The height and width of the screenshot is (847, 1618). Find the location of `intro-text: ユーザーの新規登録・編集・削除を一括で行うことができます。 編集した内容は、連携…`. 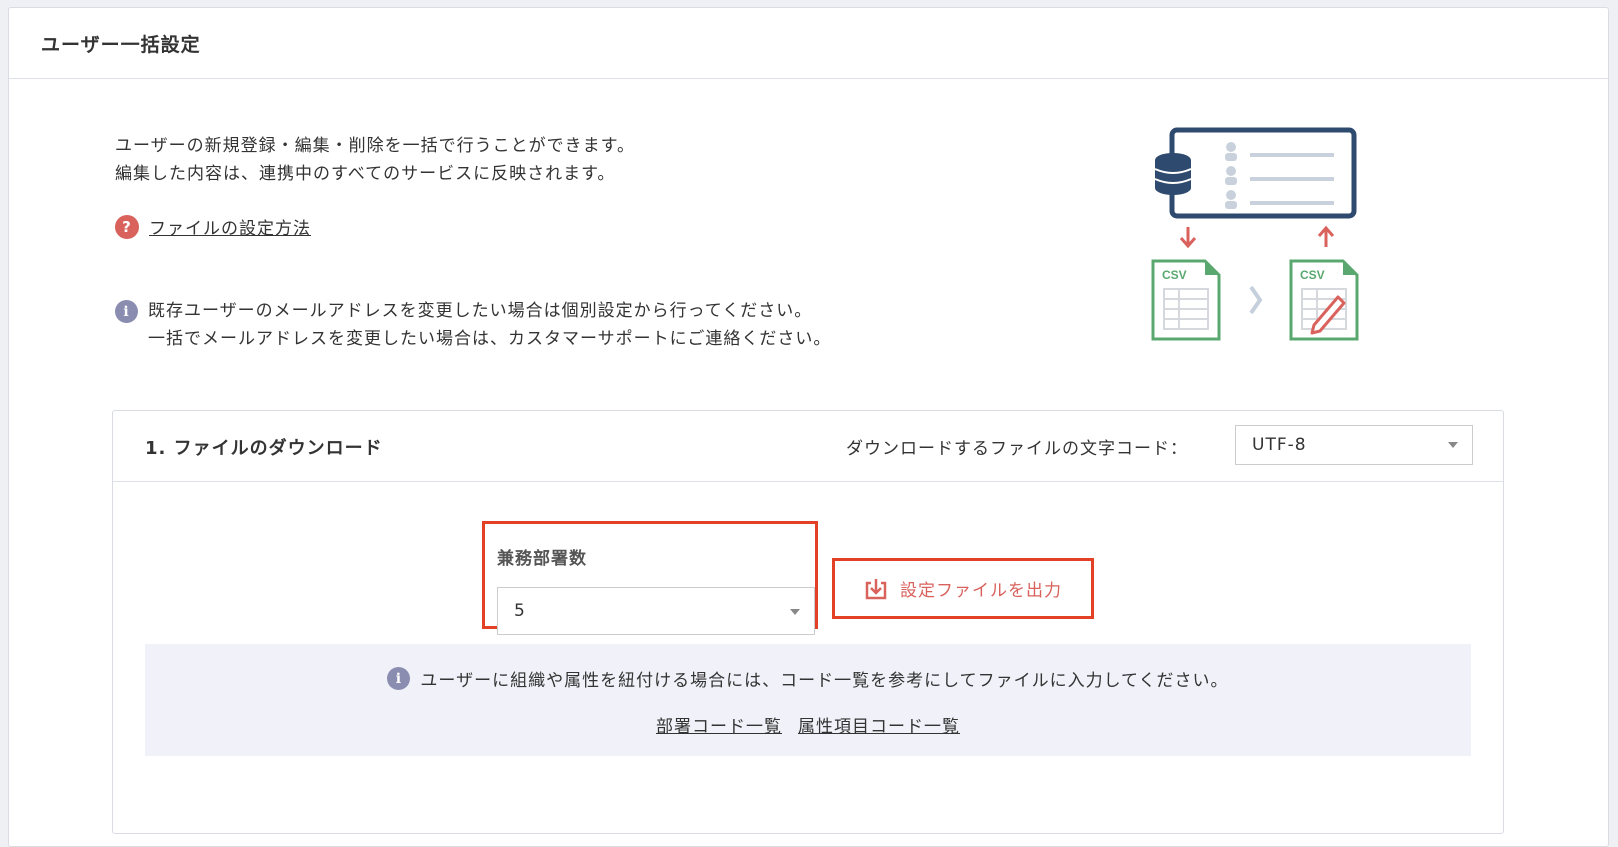

intro-text: ユーザーの新規登録・編集・削除を一括で行うことができます。 編集した内容は、連携… is located at coordinates (375, 160).